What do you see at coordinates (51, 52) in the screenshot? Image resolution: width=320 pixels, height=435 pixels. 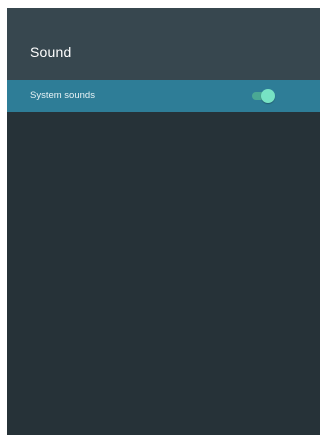 I see `page-title: Sound` at bounding box center [51, 52].